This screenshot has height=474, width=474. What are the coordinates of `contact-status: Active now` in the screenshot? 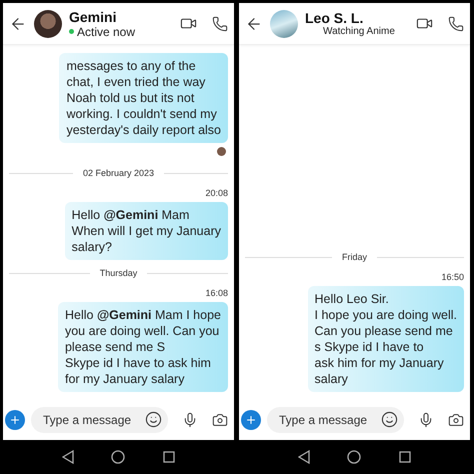 It's located at (106, 31).